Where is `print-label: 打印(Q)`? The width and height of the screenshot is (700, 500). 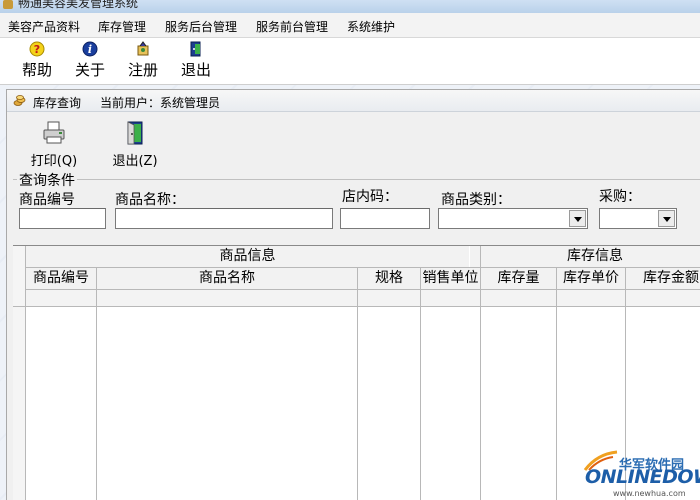 print-label: 打印(Q) is located at coordinates (54, 161).